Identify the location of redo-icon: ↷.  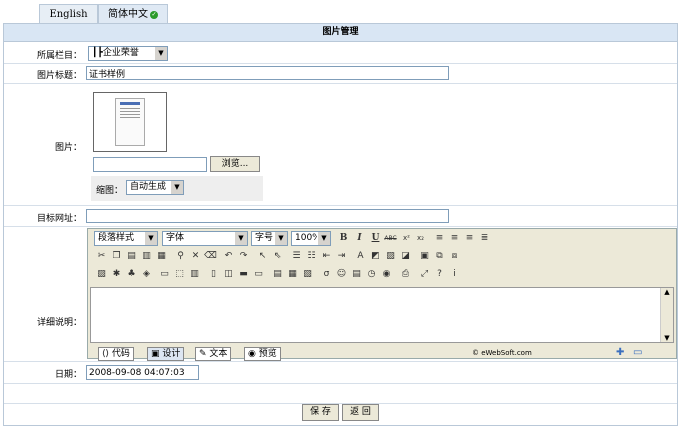
(243, 256).